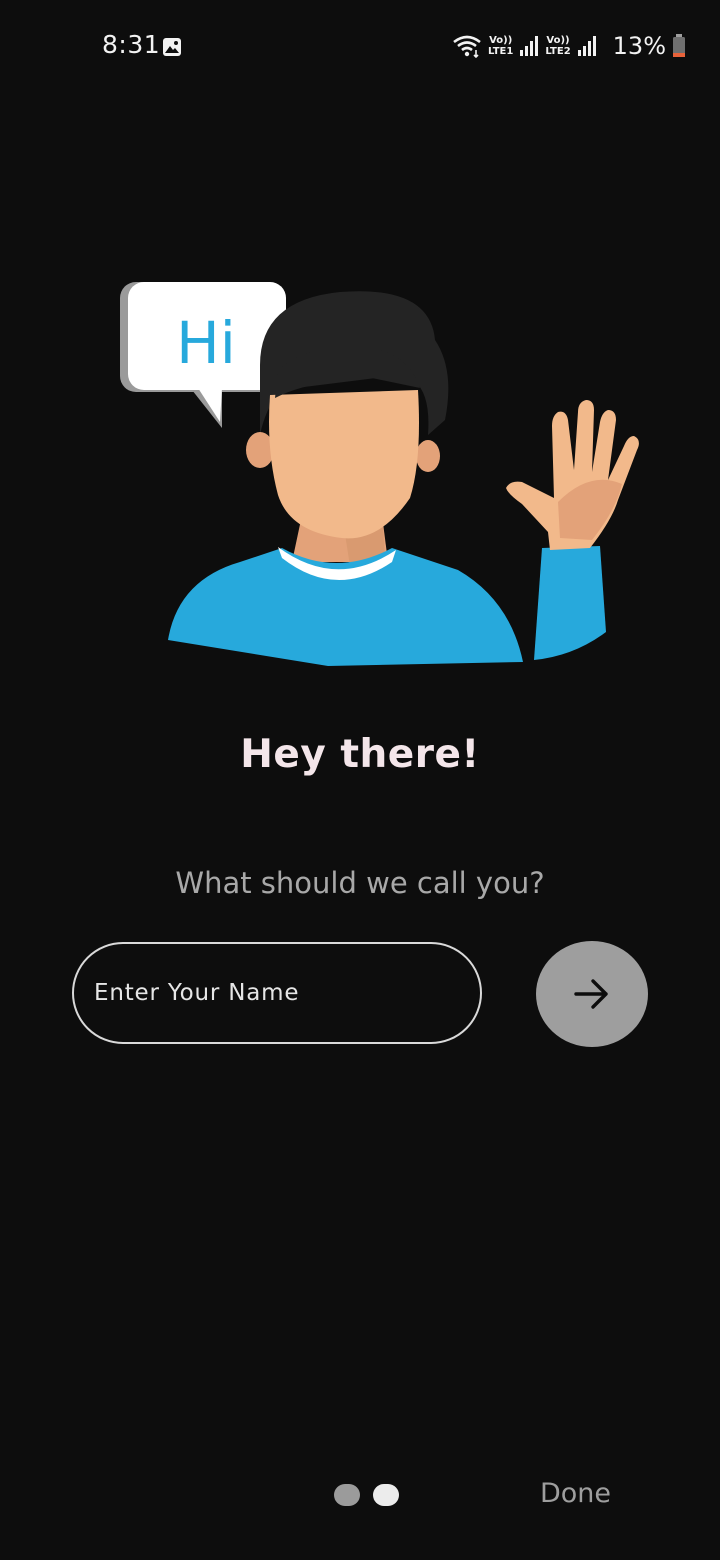 This screenshot has width=720, height=1560. I want to click on speech-bubble-text: Hi, so click(206, 343).